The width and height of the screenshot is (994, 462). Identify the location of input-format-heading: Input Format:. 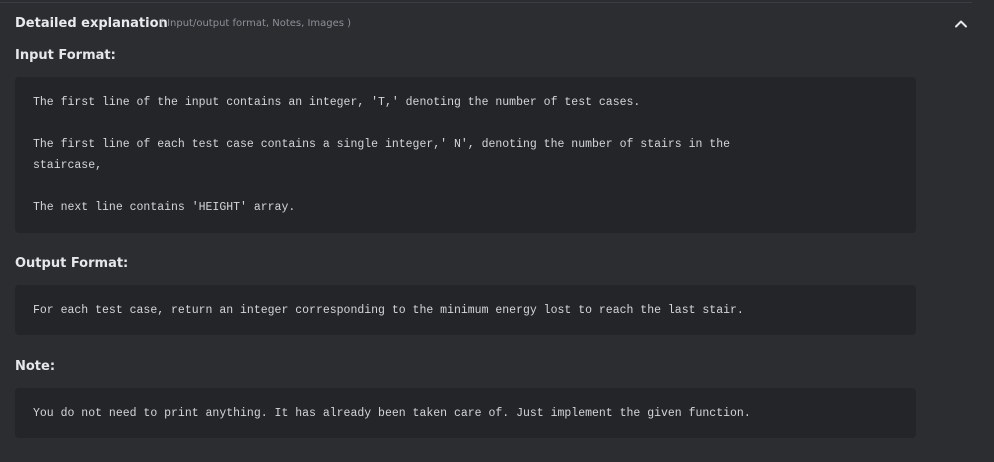
(65, 55).